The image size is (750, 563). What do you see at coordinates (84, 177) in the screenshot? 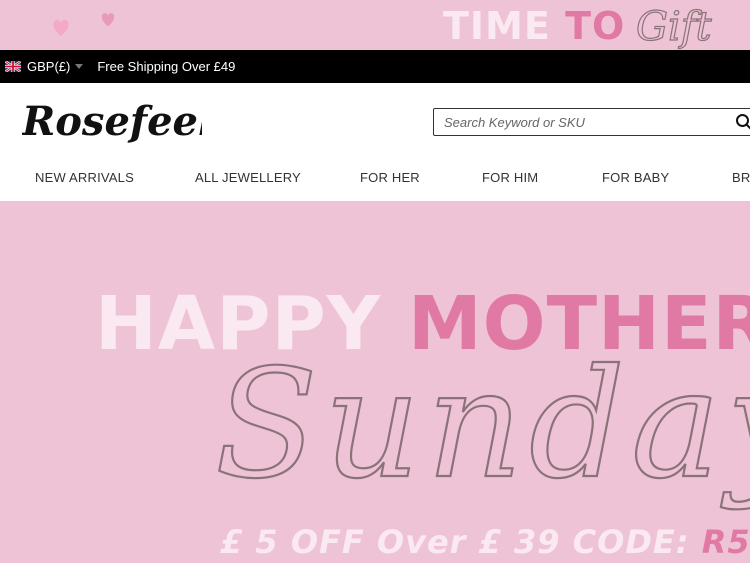
I see `nav-item-new-arrivals: NEW ARRIVALS` at bounding box center [84, 177].